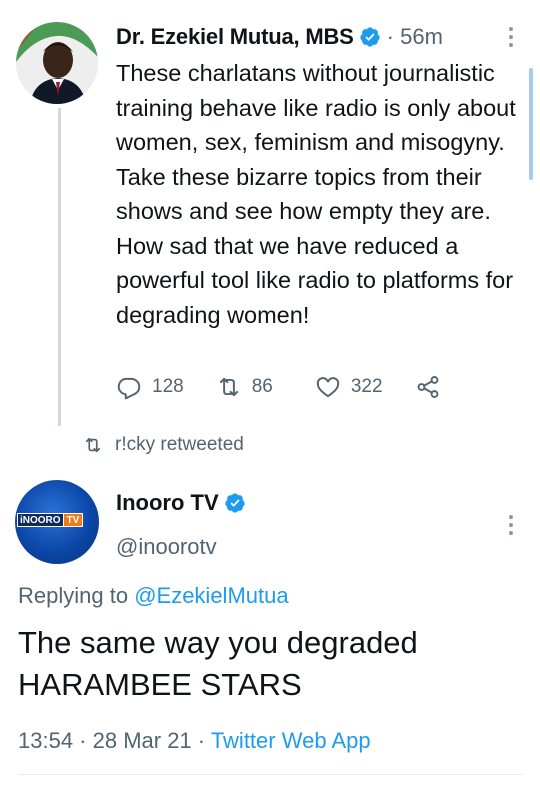 The height and width of the screenshot is (794, 540). I want to click on author-avatar-ezekiel-mutua, so click(57, 63).